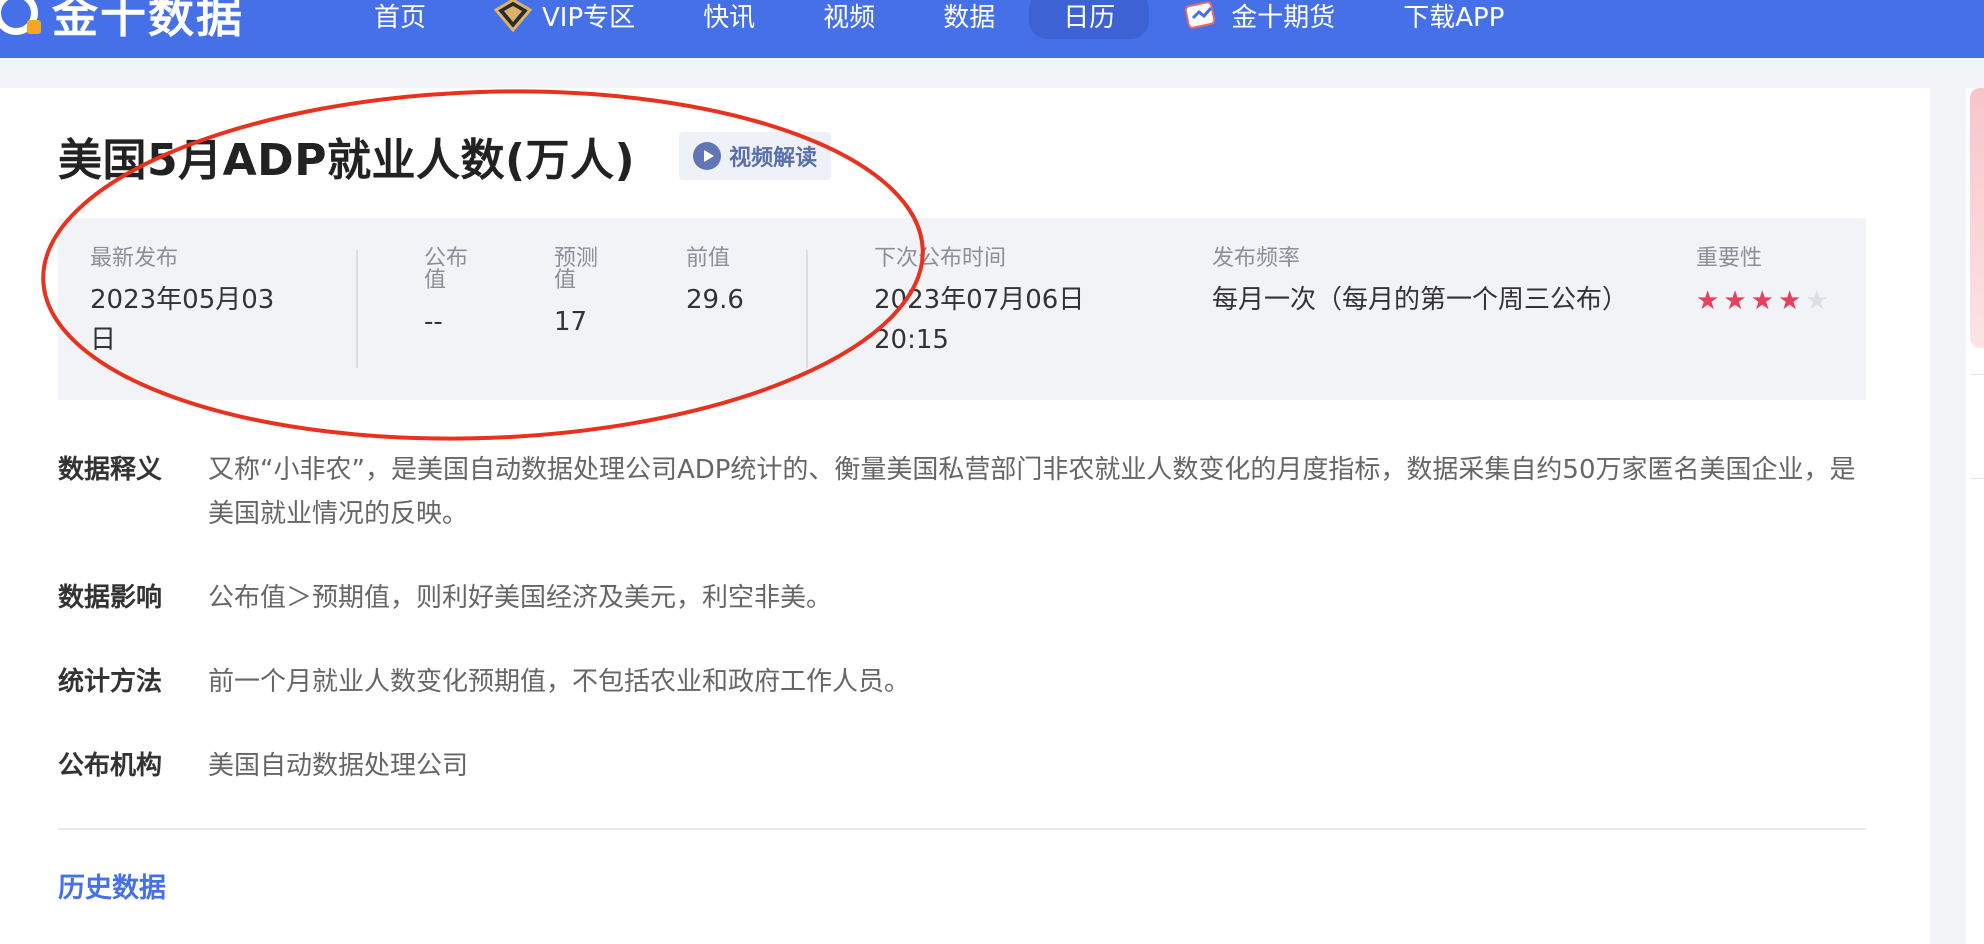 Image resolution: width=1984 pixels, height=944 pixels. I want to click on nav-item-futures: 金十期货, so click(1259, 19).